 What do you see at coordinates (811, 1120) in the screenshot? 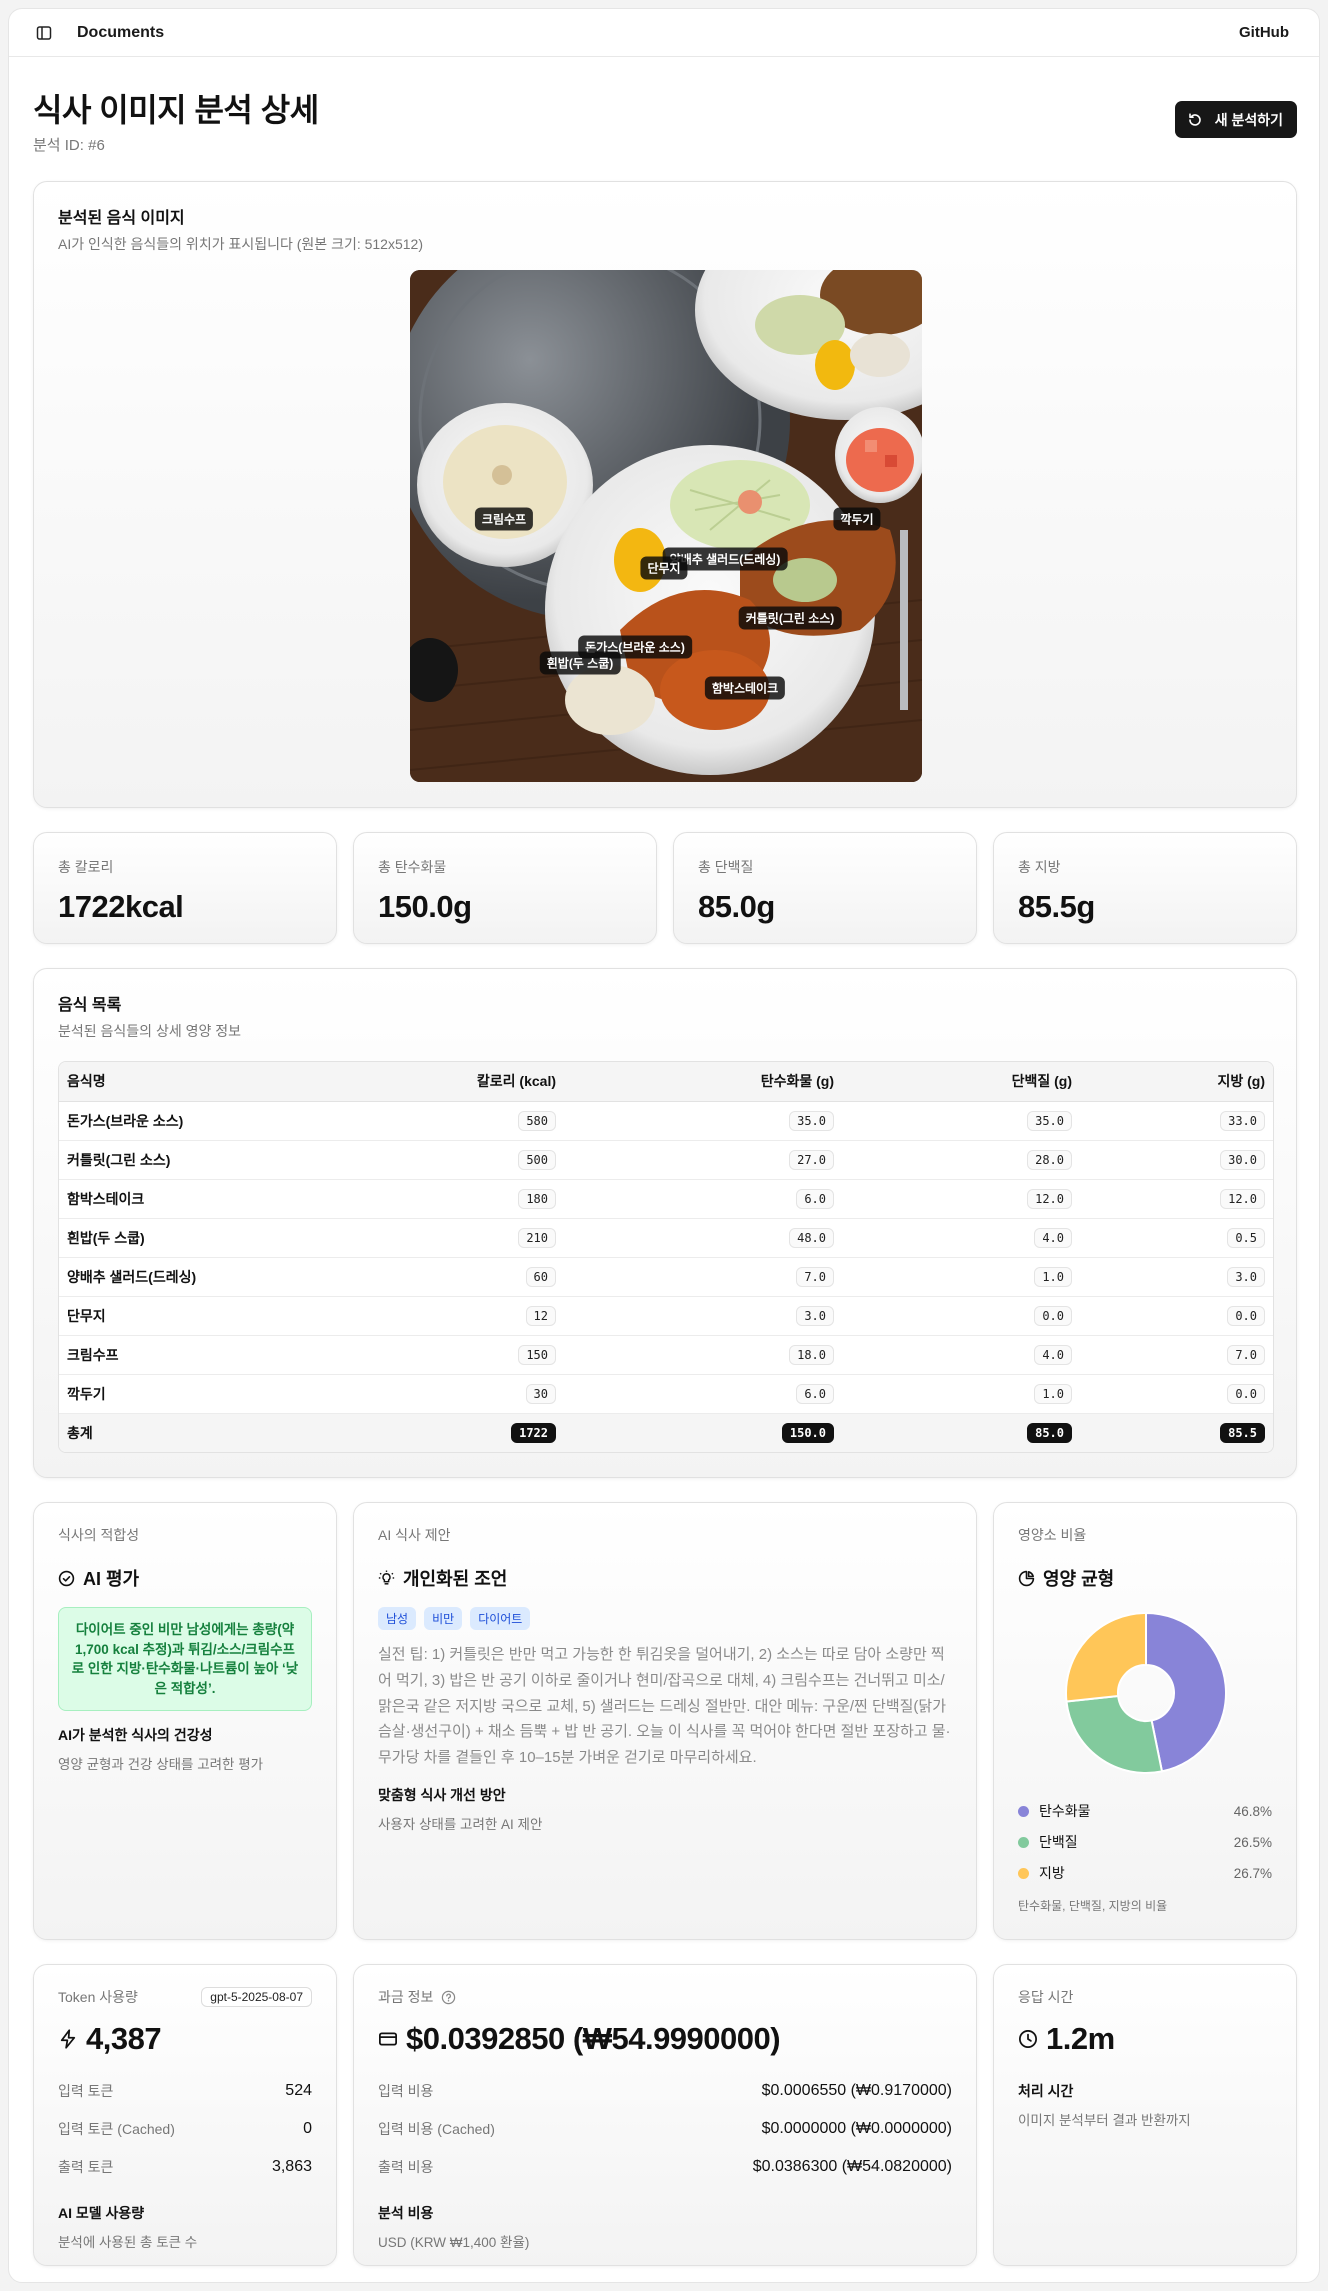
I see `carb-value: 35.0` at bounding box center [811, 1120].